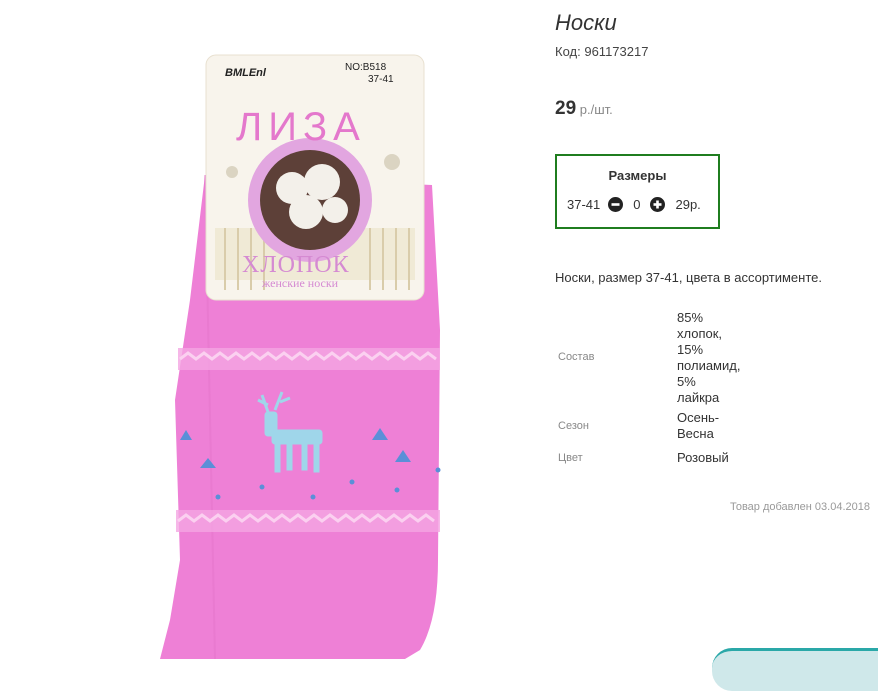  What do you see at coordinates (381, 79) in the screenshot?
I see `label-size: 37-41` at bounding box center [381, 79].